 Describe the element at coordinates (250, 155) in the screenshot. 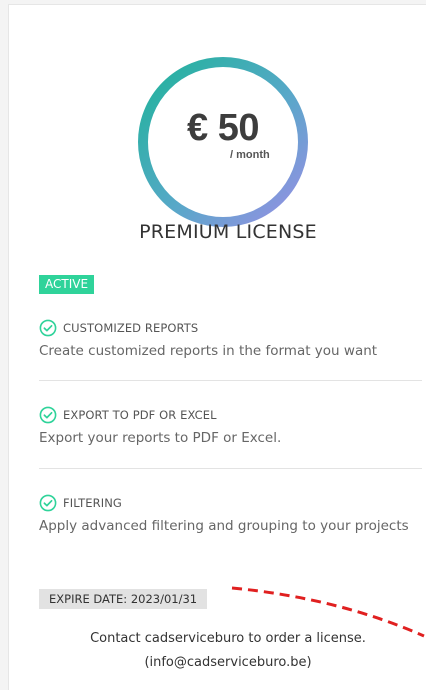

I see `price-period: / month` at that location.